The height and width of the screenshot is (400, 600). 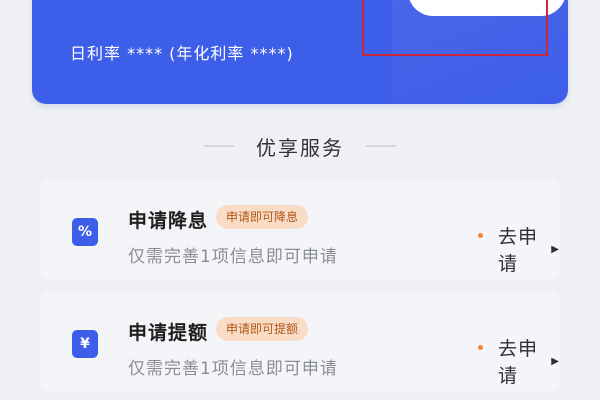 What do you see at coordinates (85, 232) in the screenshot?
I see `percent-icon: %` at bounding box center [85, 232].